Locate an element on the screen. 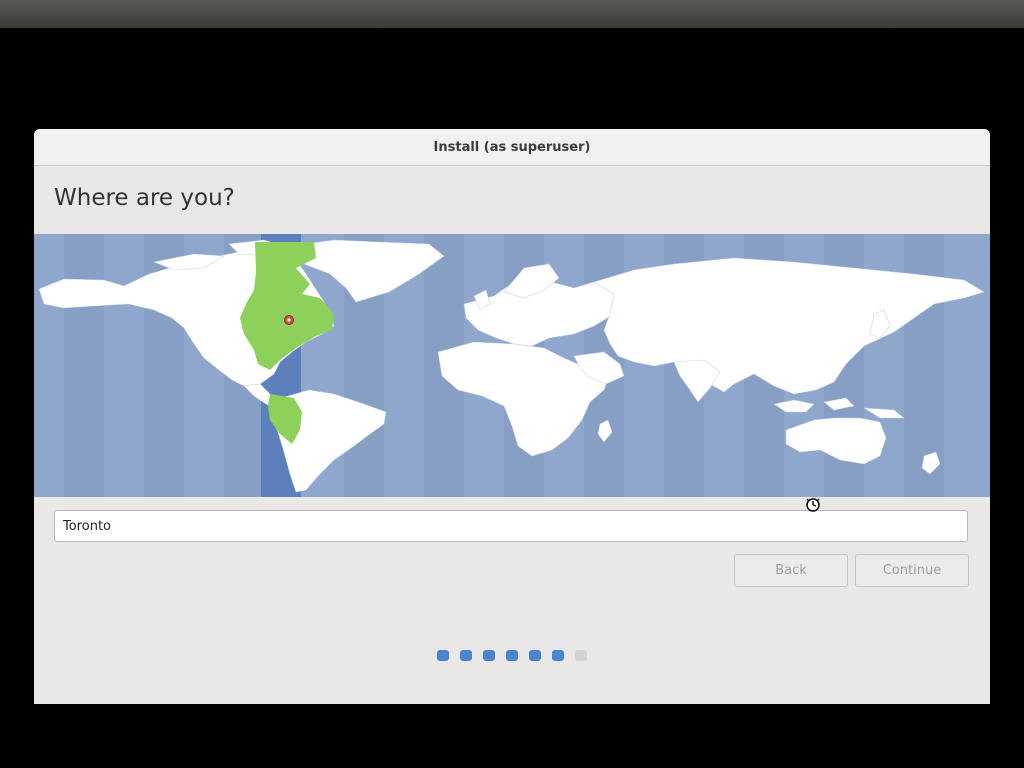  system-top-bar is located at coordinates (512, 14).